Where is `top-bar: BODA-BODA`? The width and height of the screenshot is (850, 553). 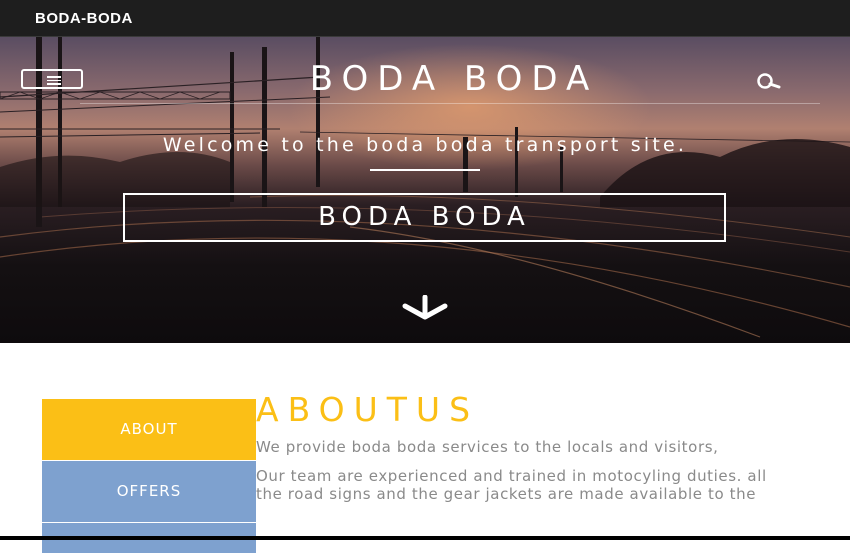
top-bar: BODA-BODA is located at coordinates (425, 18).